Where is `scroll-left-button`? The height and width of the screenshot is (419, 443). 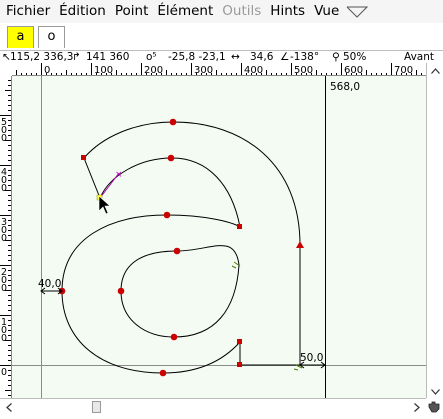
scroll-left-button is located at coordinates (8, 407).